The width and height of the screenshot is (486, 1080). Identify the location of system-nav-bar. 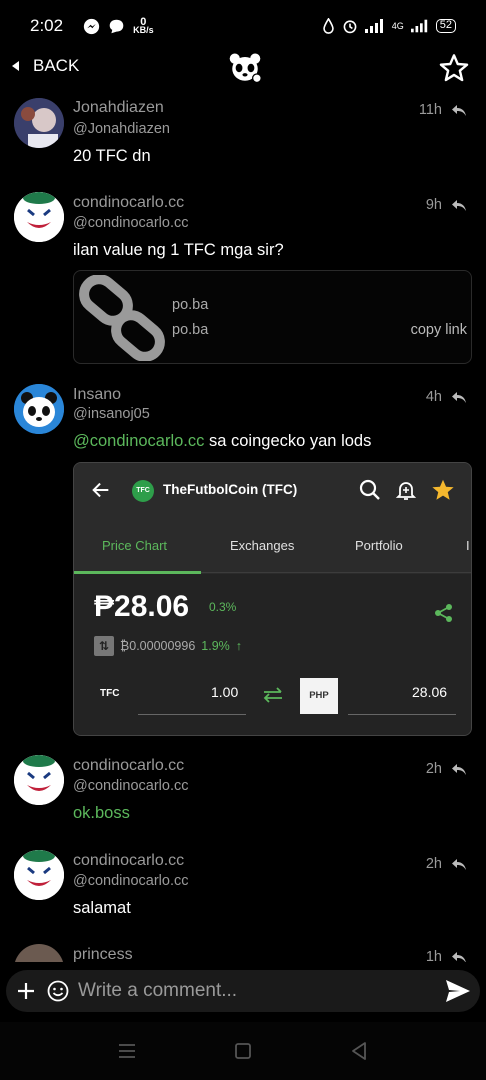
(243, 1051).